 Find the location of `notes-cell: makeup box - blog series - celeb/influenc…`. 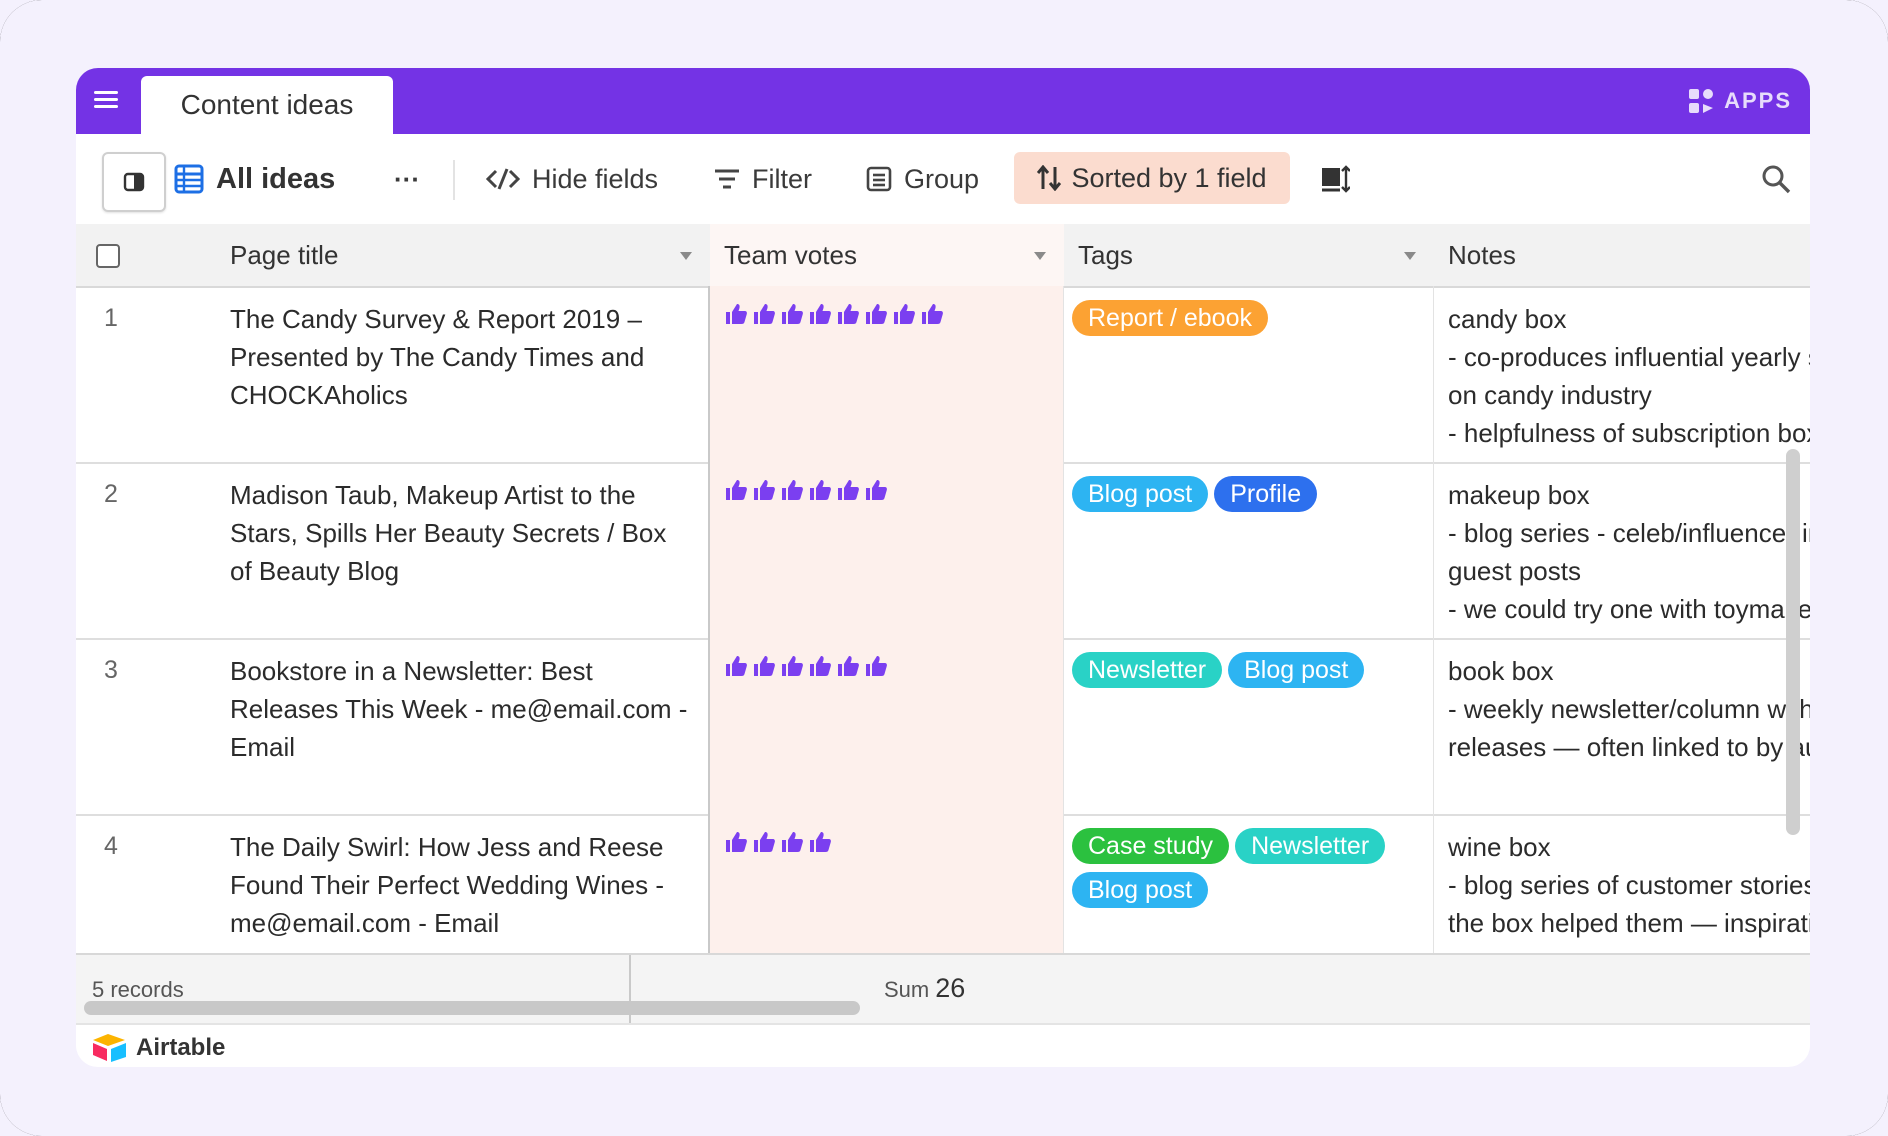

notes-cell: makeup box - blog series - celeb/influenc… is located at coordinates (1622, 550).